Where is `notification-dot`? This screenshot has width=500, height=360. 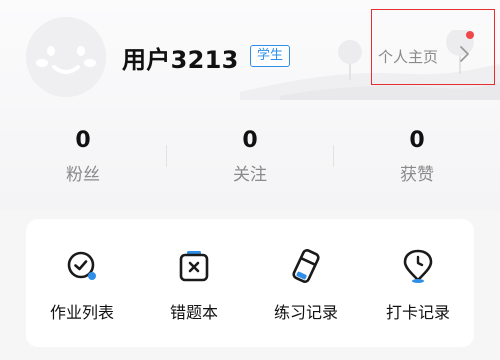
notification-dot is located at coordinates (470, 35).